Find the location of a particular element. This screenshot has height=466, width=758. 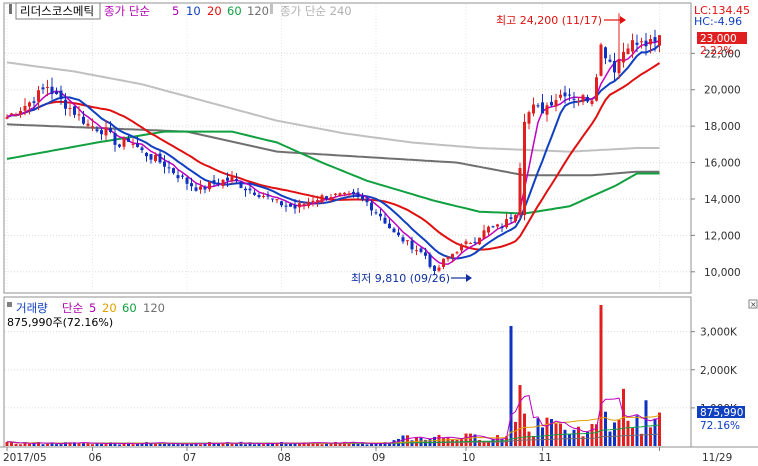

volume-legend-ma60: 60 is located at coordinates (129, 308).